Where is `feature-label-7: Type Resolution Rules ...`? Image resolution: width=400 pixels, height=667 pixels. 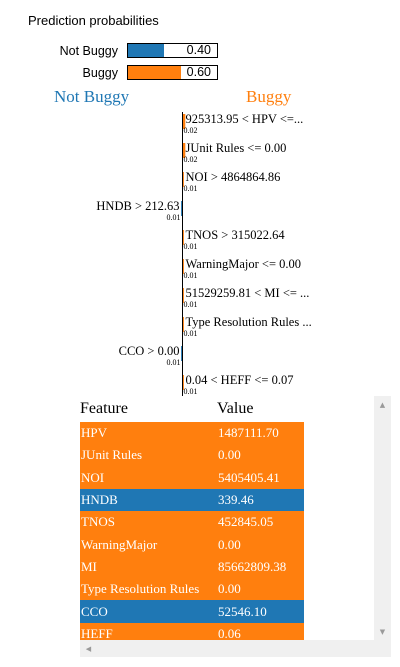
feature-label-7: Type Resolution Rules ... is located at coordinates (249, 322).